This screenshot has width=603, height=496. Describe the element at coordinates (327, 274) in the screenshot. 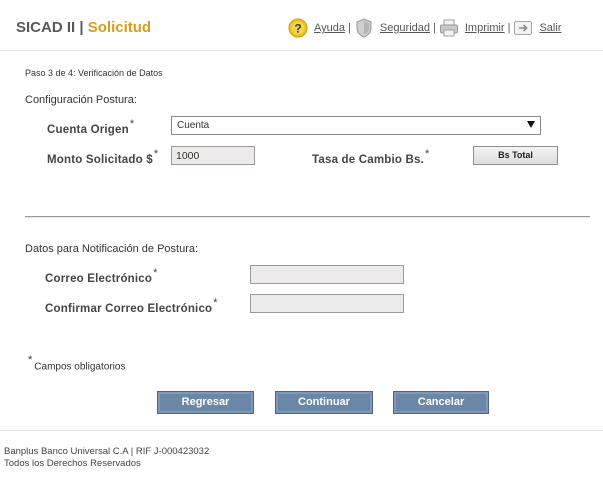

I see `email-input` at that location.